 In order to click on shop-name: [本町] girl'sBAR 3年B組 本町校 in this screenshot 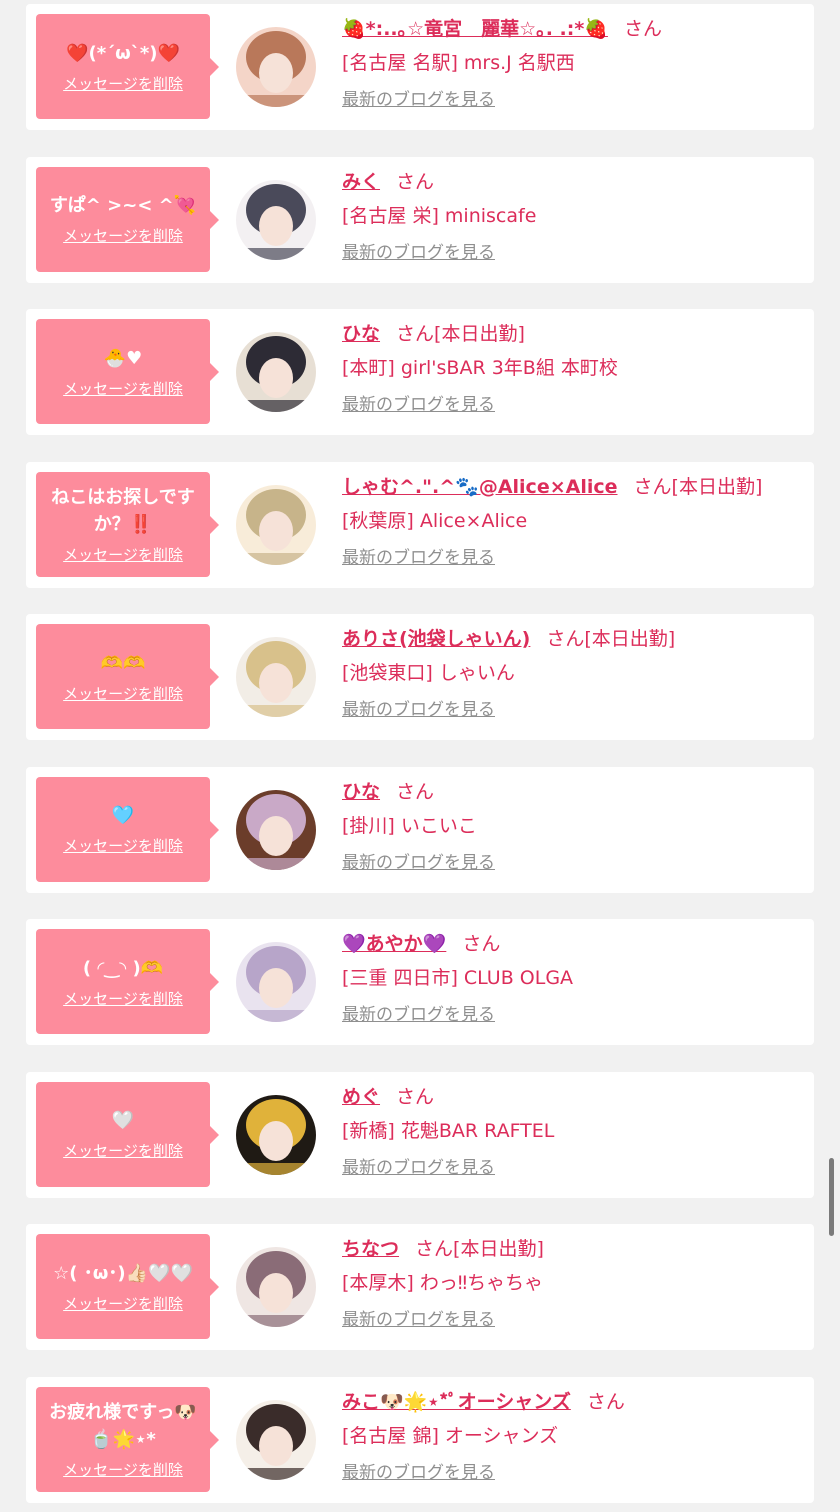, I will do `click(480, 368)`.